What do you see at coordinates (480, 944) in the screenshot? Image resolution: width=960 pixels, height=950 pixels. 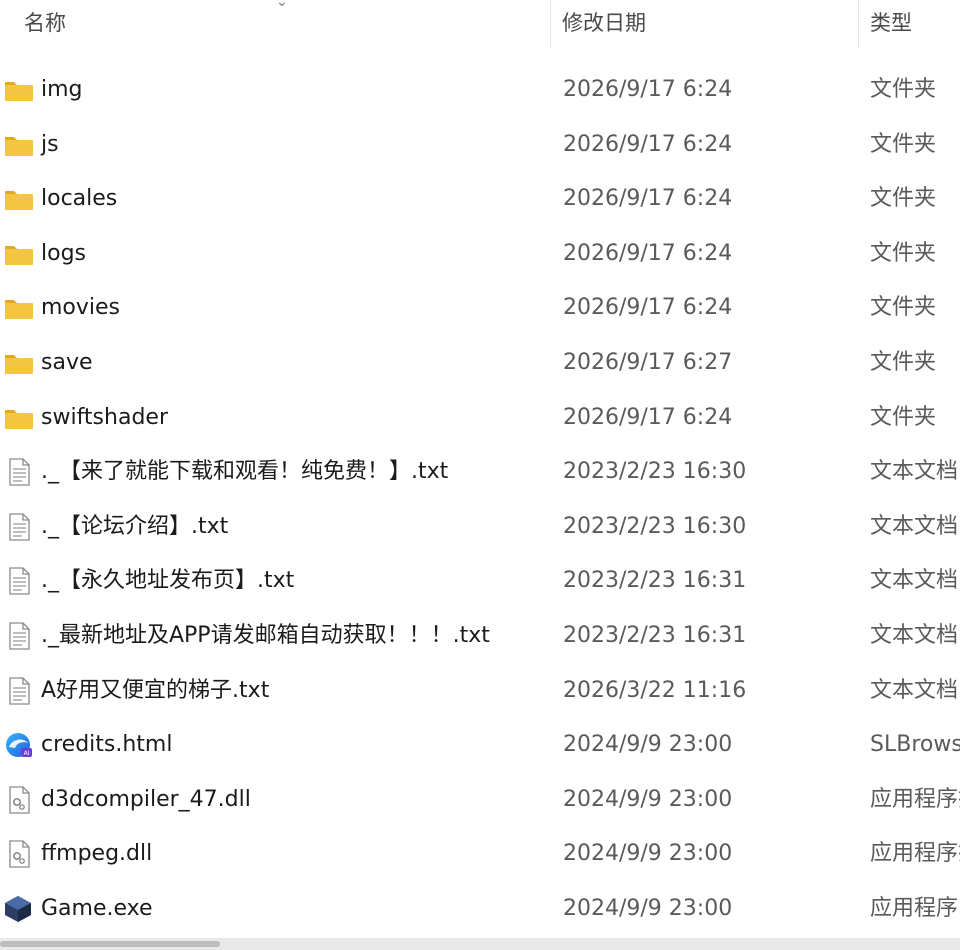 I see `horizontal-scrollbar` at bounding box center [480, 944].